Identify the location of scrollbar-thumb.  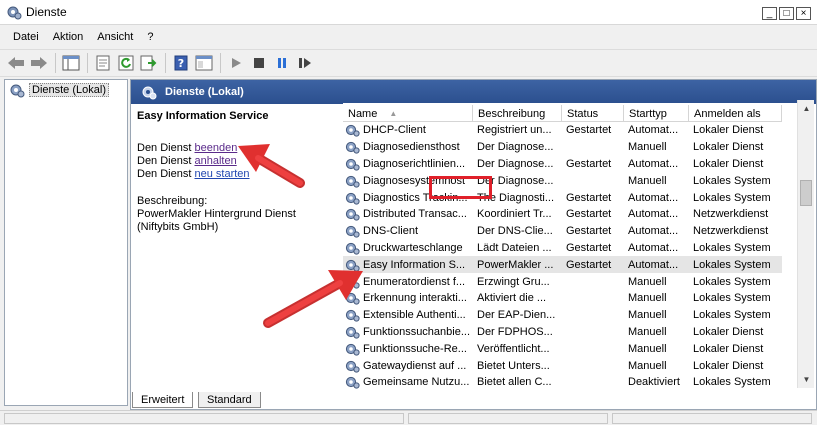
(806, 193).